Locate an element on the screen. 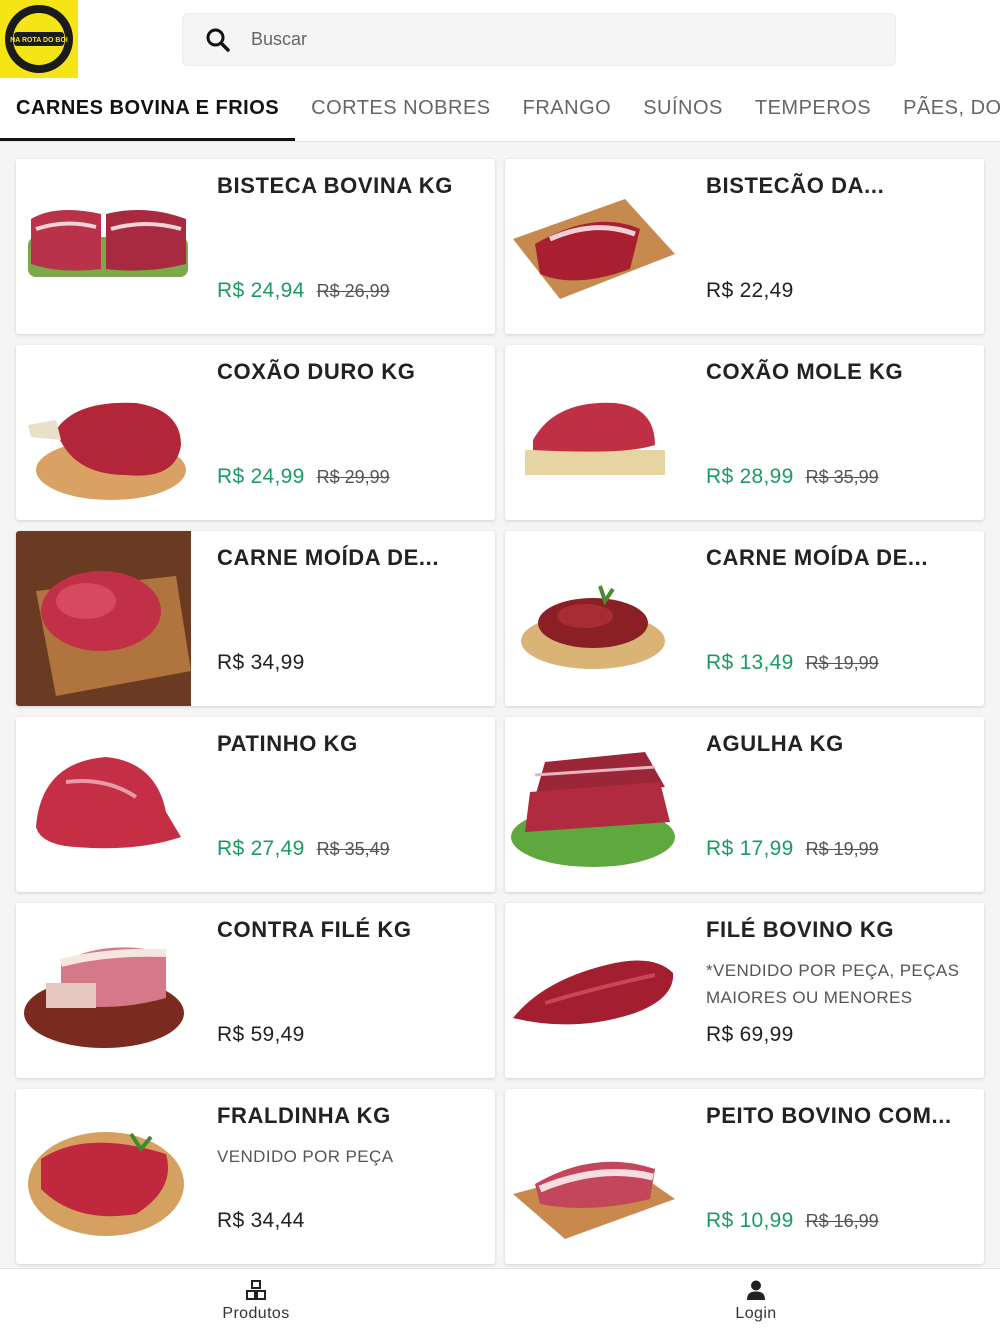  product-prices: R$ 13,49 R$ 19,99 is located at coordinates (792, 663).